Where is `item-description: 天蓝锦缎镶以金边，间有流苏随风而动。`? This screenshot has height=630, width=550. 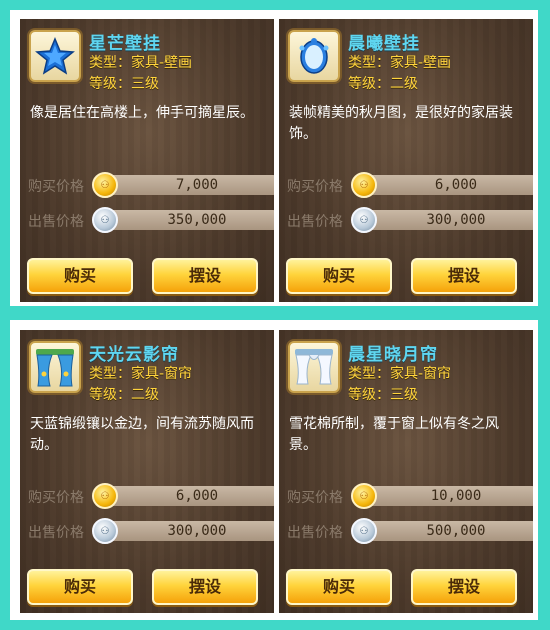
item-description: 天蓝锦缎镶以金边，间有流苏随风而动。 is located at coordinates (142, 434).